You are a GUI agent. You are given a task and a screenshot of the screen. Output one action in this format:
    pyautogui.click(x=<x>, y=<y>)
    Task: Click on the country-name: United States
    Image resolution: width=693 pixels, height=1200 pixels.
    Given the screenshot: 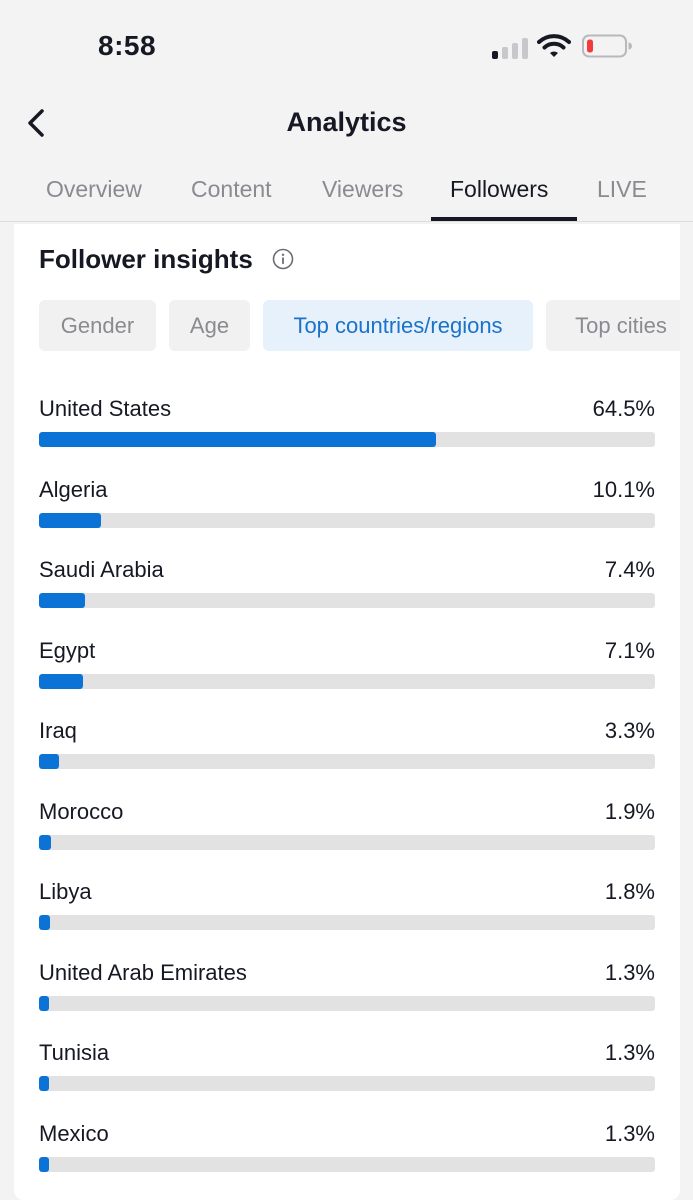 What is the action you would take?
    pyautogui.click(x=105, y=408)
    